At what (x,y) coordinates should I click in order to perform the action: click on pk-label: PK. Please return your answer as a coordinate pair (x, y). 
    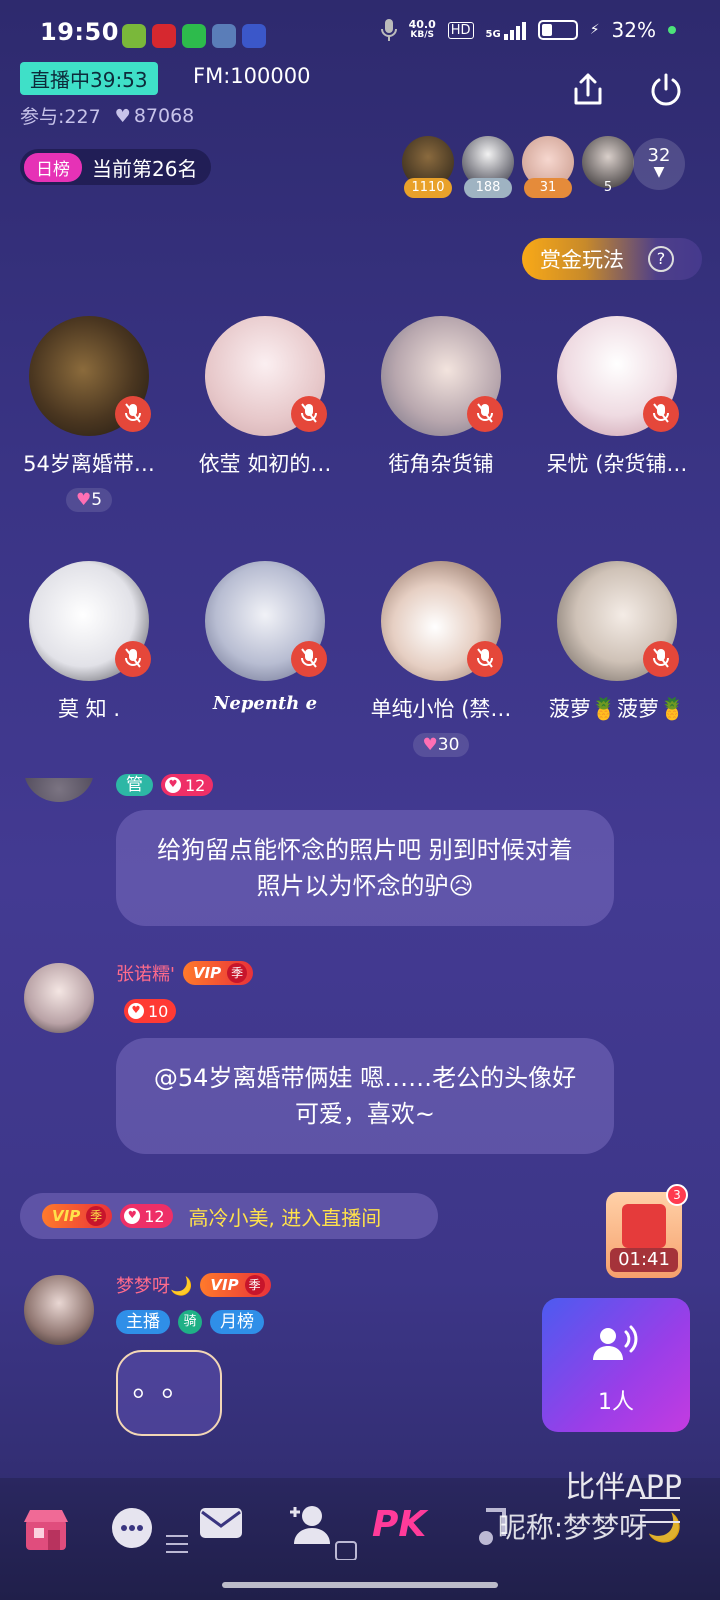
    Looking at the image, I should click on (399, 1524).